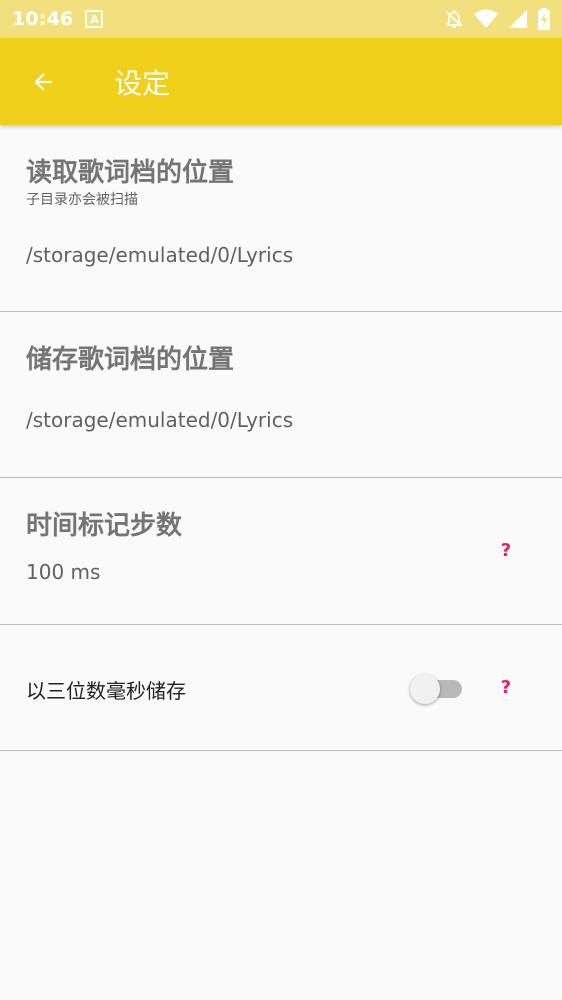 The height and width of the screenshot is (1000, 562). I want to click on page-title: 设定, so click(142, 83).